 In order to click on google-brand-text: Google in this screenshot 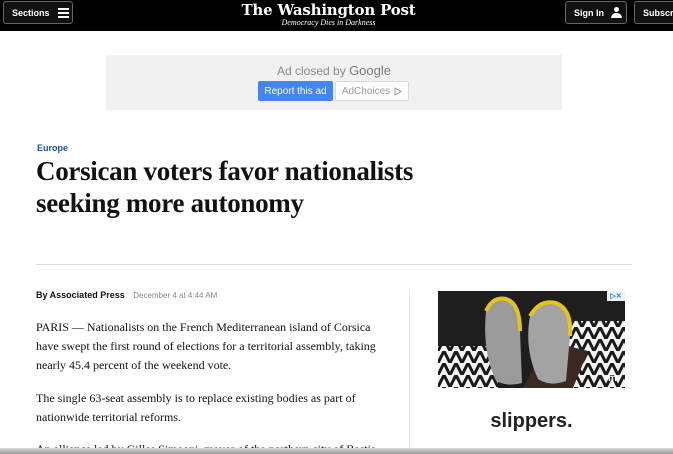, I will do `click(370, 70)`.